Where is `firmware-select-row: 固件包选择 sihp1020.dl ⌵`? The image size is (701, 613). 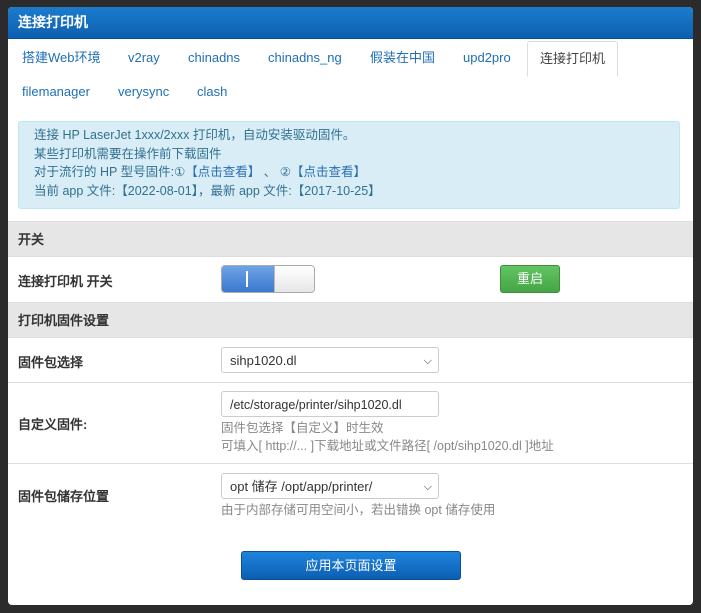
firmware-select-row: 固件包选择 sihp1020.dl ⌵ is located at coordinates (350, 359).